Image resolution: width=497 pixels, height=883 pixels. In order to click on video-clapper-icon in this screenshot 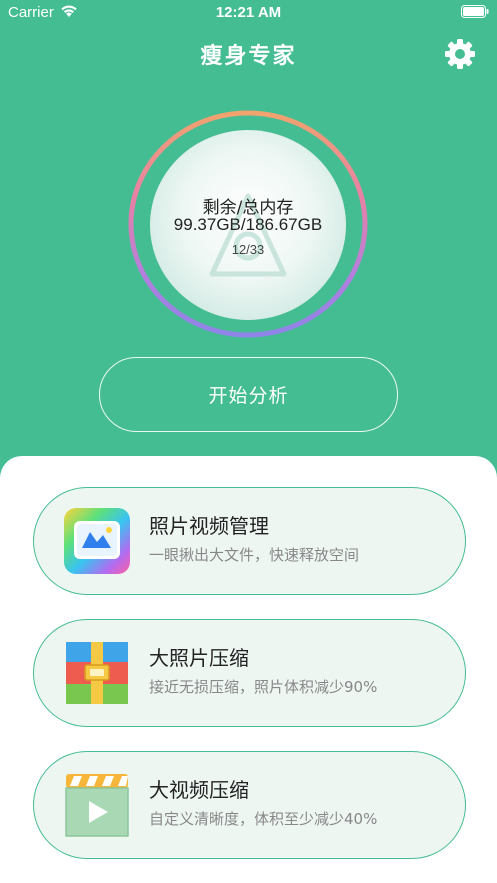, I will do `click(97, 805)`.